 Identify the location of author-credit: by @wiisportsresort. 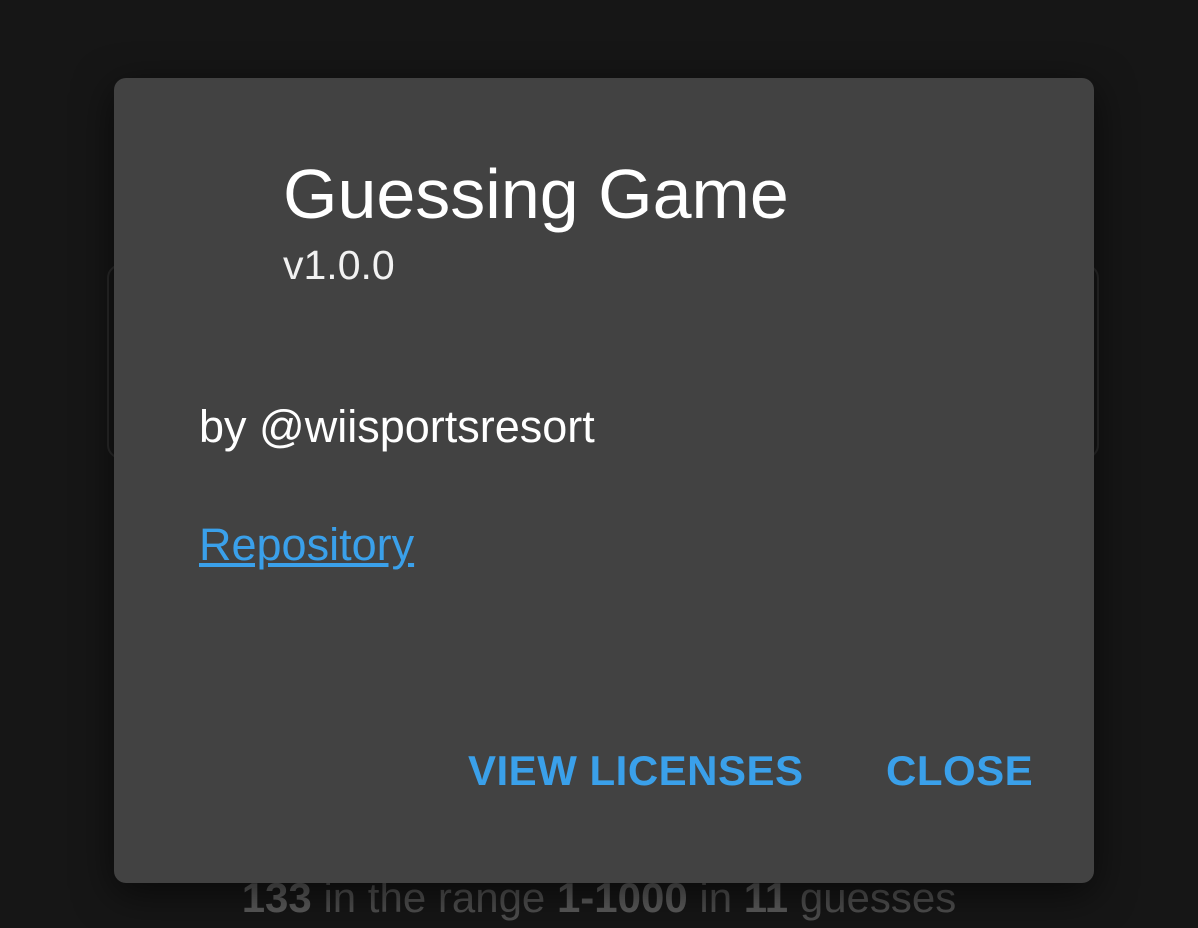
(397, 426).